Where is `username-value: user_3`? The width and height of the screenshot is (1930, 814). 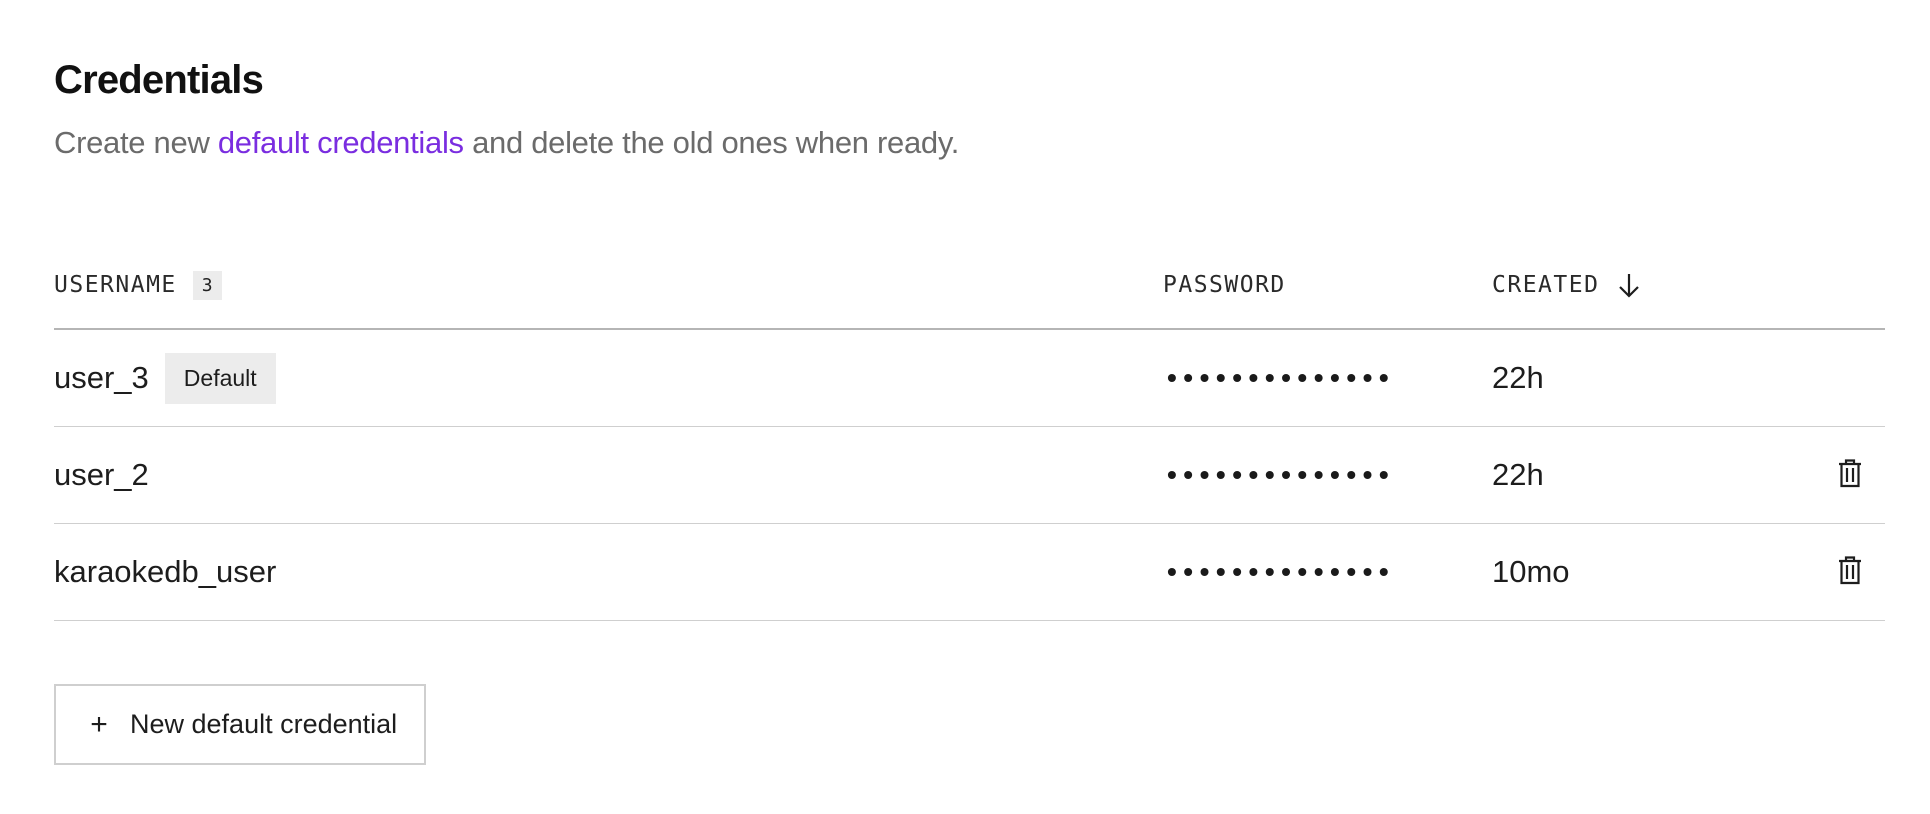
username-value: user_3 is located at coordinates (101, 377).